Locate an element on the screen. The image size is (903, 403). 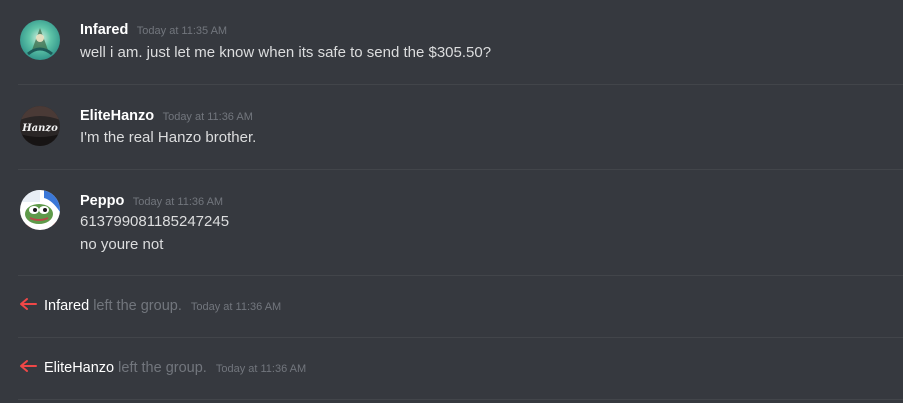
message-author: Infared is located at coordinates (104, 30).